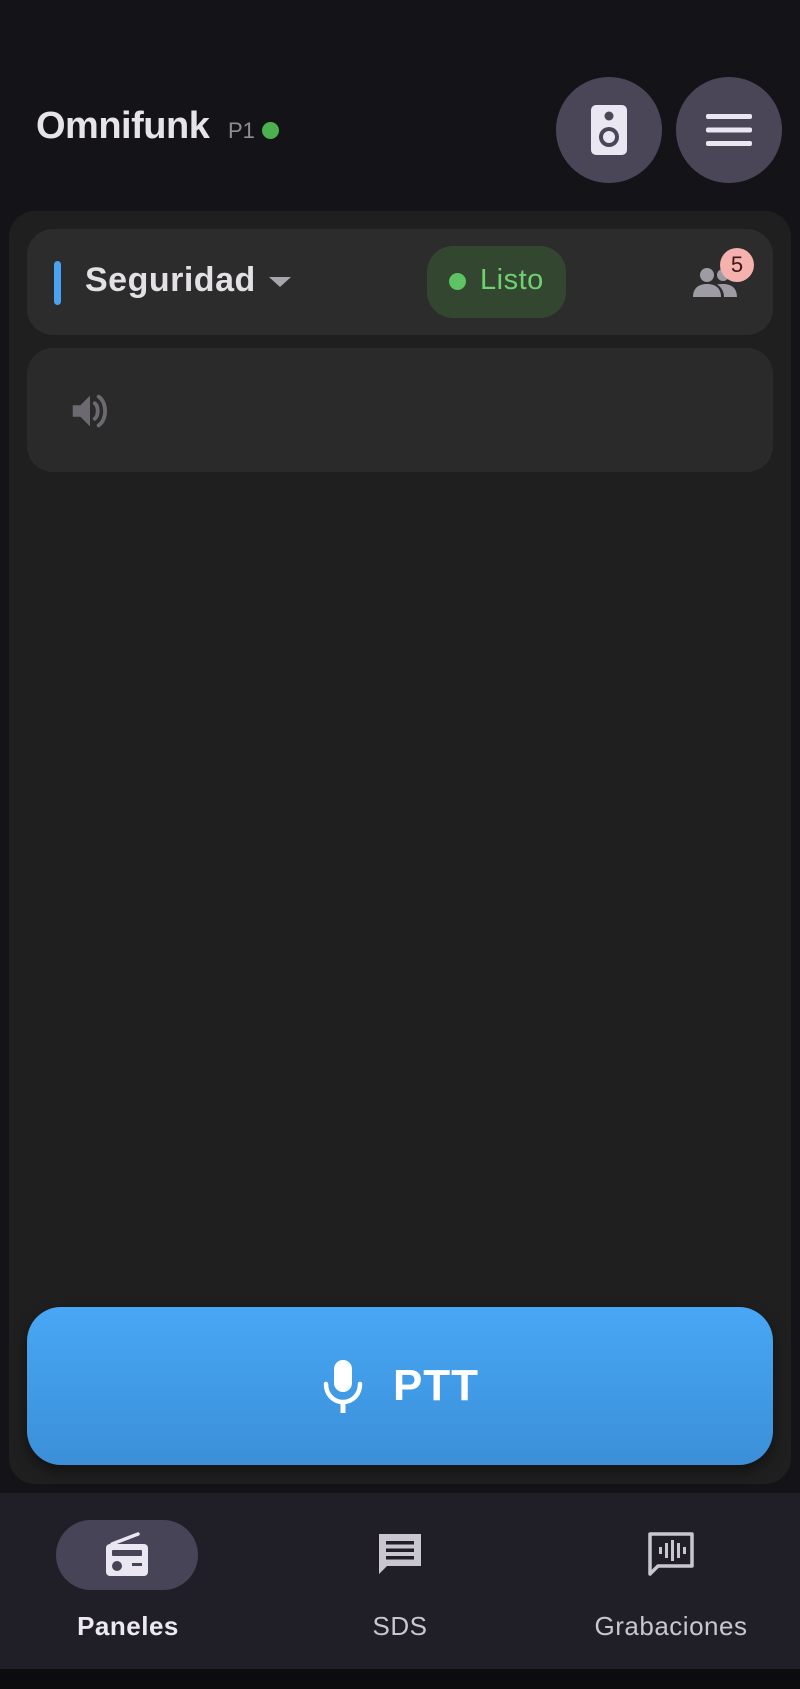 The image size is (800, 1689). What do you see at coordinates (128, 1626) in the screenshot?
I see `nav-label-paneles: Paneles` at bounding box center [128, 1626].